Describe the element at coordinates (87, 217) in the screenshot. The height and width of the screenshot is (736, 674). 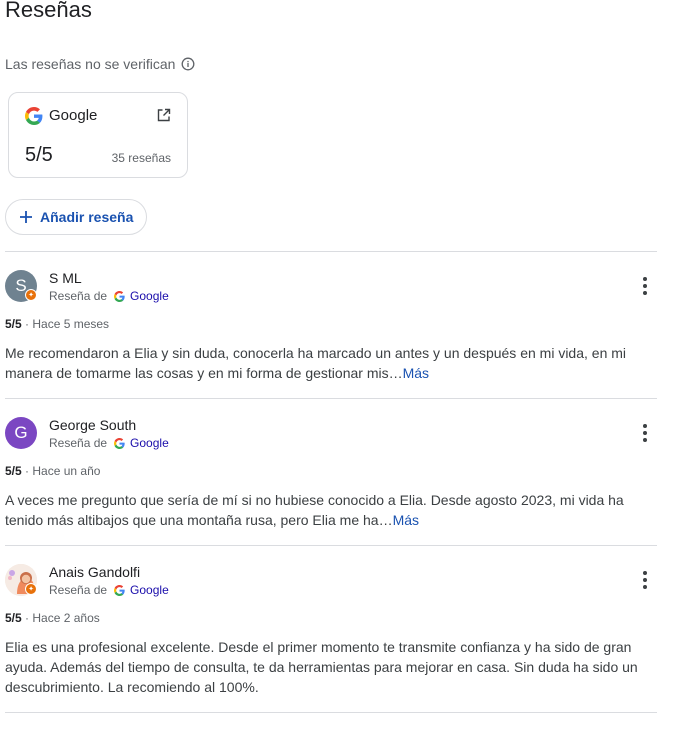
I see `add-review-label: Añadir reseña` at that location.